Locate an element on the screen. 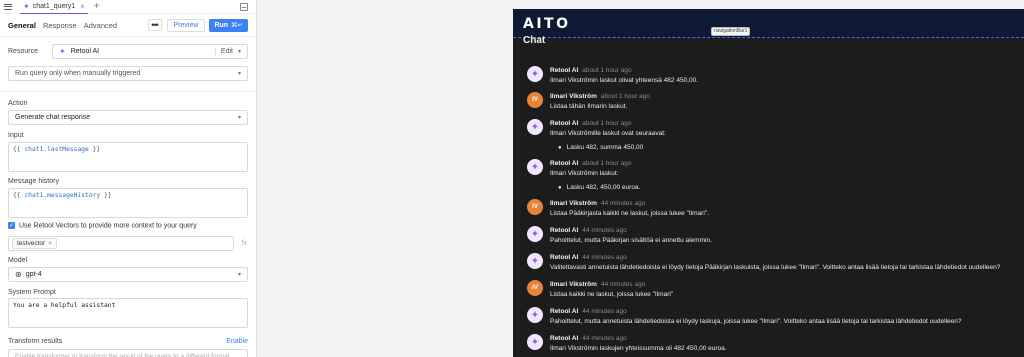  input-expression: chat1.lastMessage is located at coordinates (56, 149).